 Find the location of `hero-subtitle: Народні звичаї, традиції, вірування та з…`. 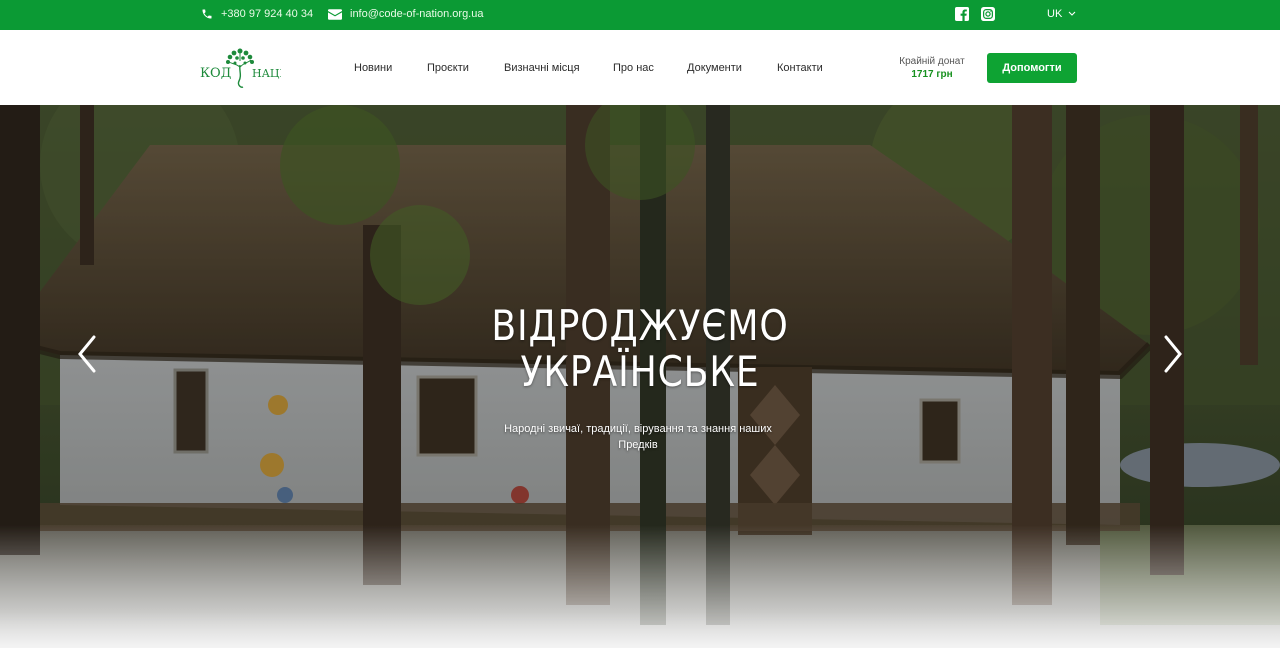

hero-subtitle: Народні звичаї, традиції, вірування та з… is located at coordinates (638, 437).